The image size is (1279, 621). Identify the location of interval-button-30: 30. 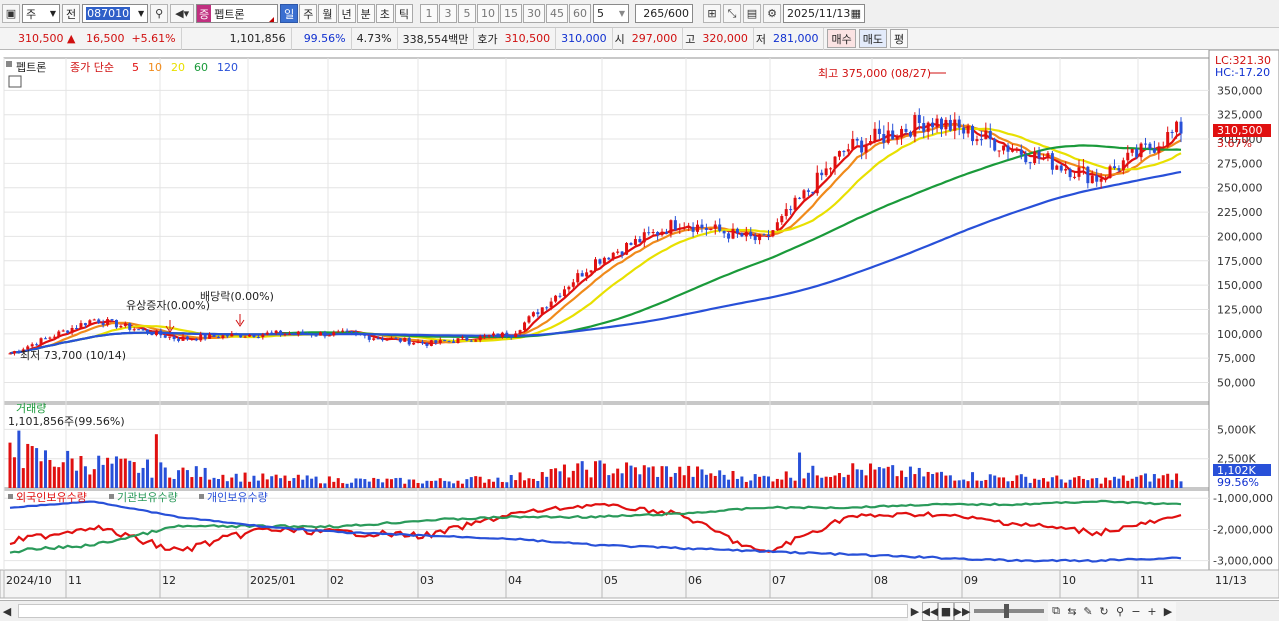
(534, 13).